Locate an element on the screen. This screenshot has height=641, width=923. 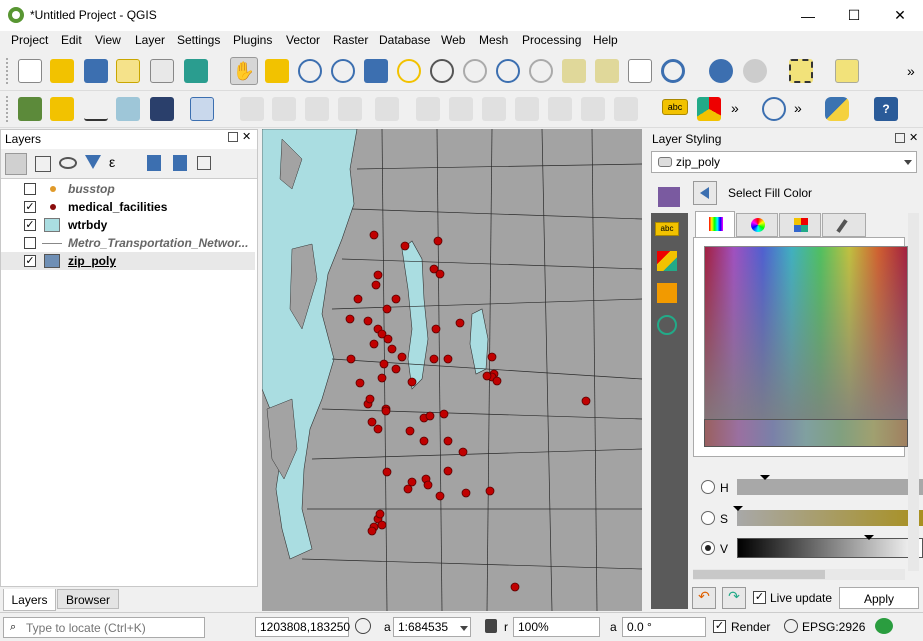
python-console-icon is located at coordinates (837, 109).